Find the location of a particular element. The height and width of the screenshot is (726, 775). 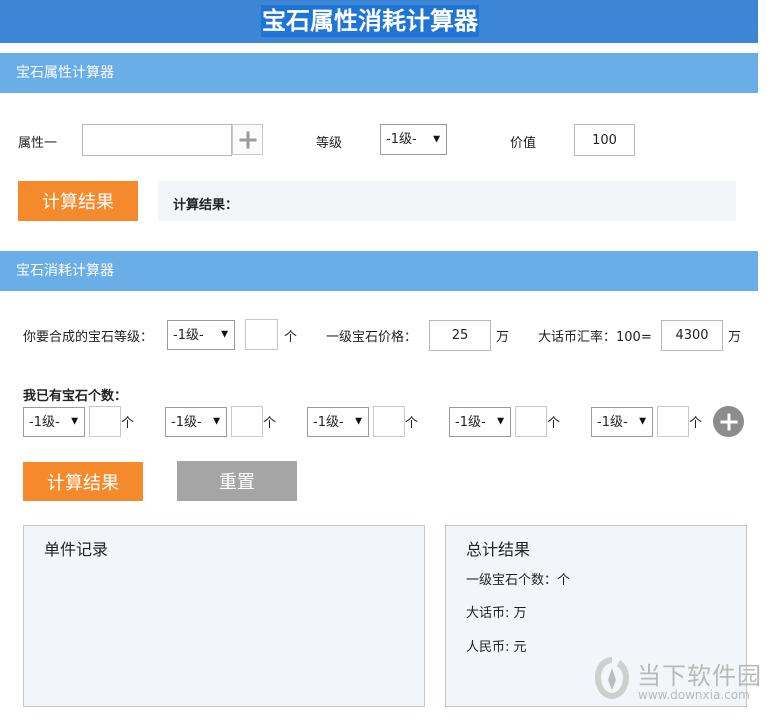

base-price-input is located at coordinates (460, 335).